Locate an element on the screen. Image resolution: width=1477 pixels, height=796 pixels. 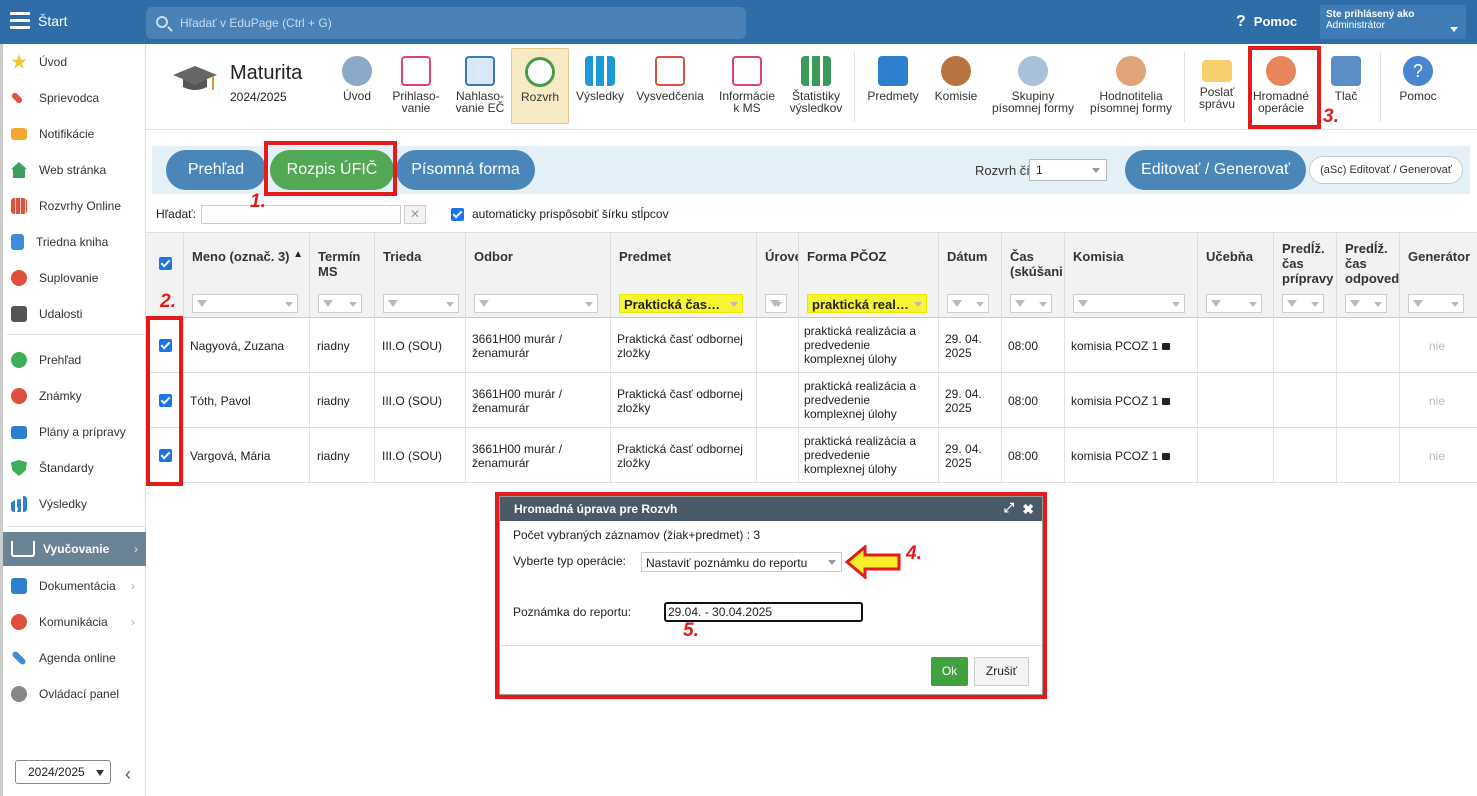
sidebar-item-dokumentacia: Dokumentácia › is located at coordinates (77, 586).